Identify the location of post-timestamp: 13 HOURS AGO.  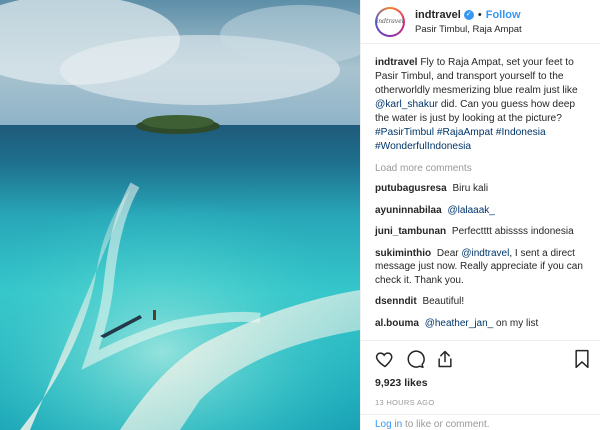
(405, 402).